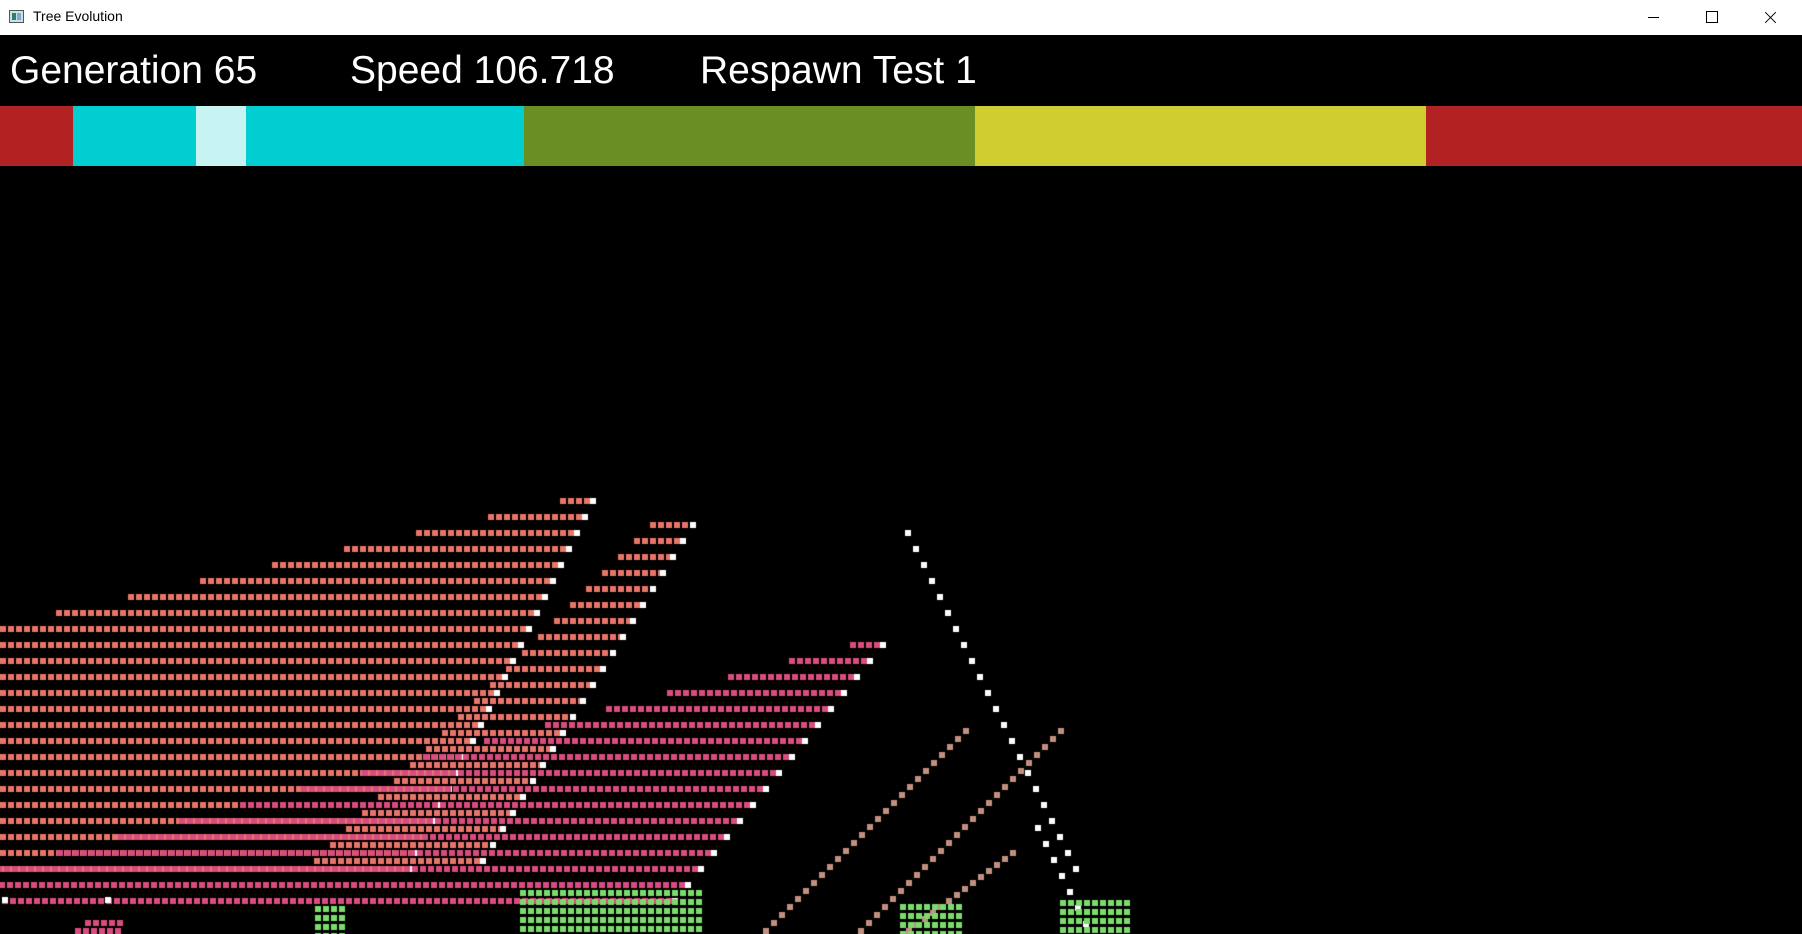 This screenshot has height=934, width=1802. I want to click on minimize-button, so click(1654, 17).